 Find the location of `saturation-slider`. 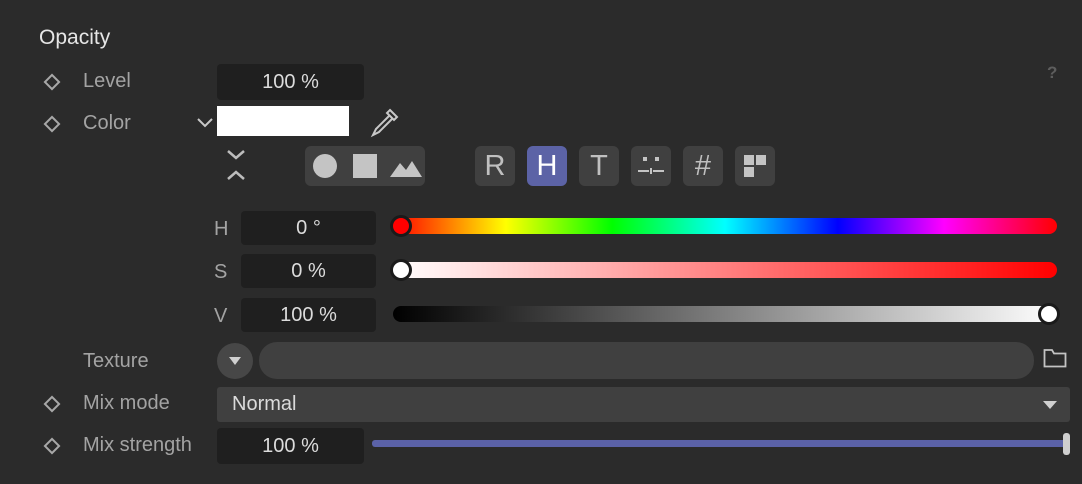

saturation-slider is located at coordinates (725, 270).